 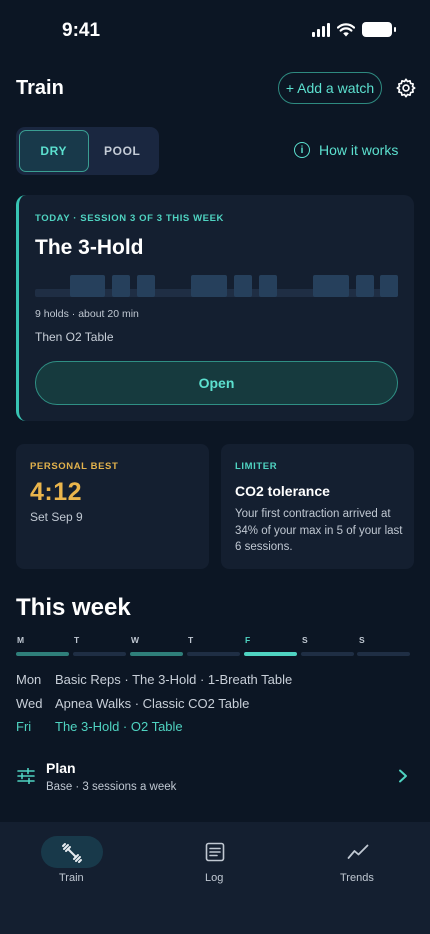 What do you see at coordinates (270, 654) in the screenshot?
I see `day-bar-fri` at bounding box center [270, 654].